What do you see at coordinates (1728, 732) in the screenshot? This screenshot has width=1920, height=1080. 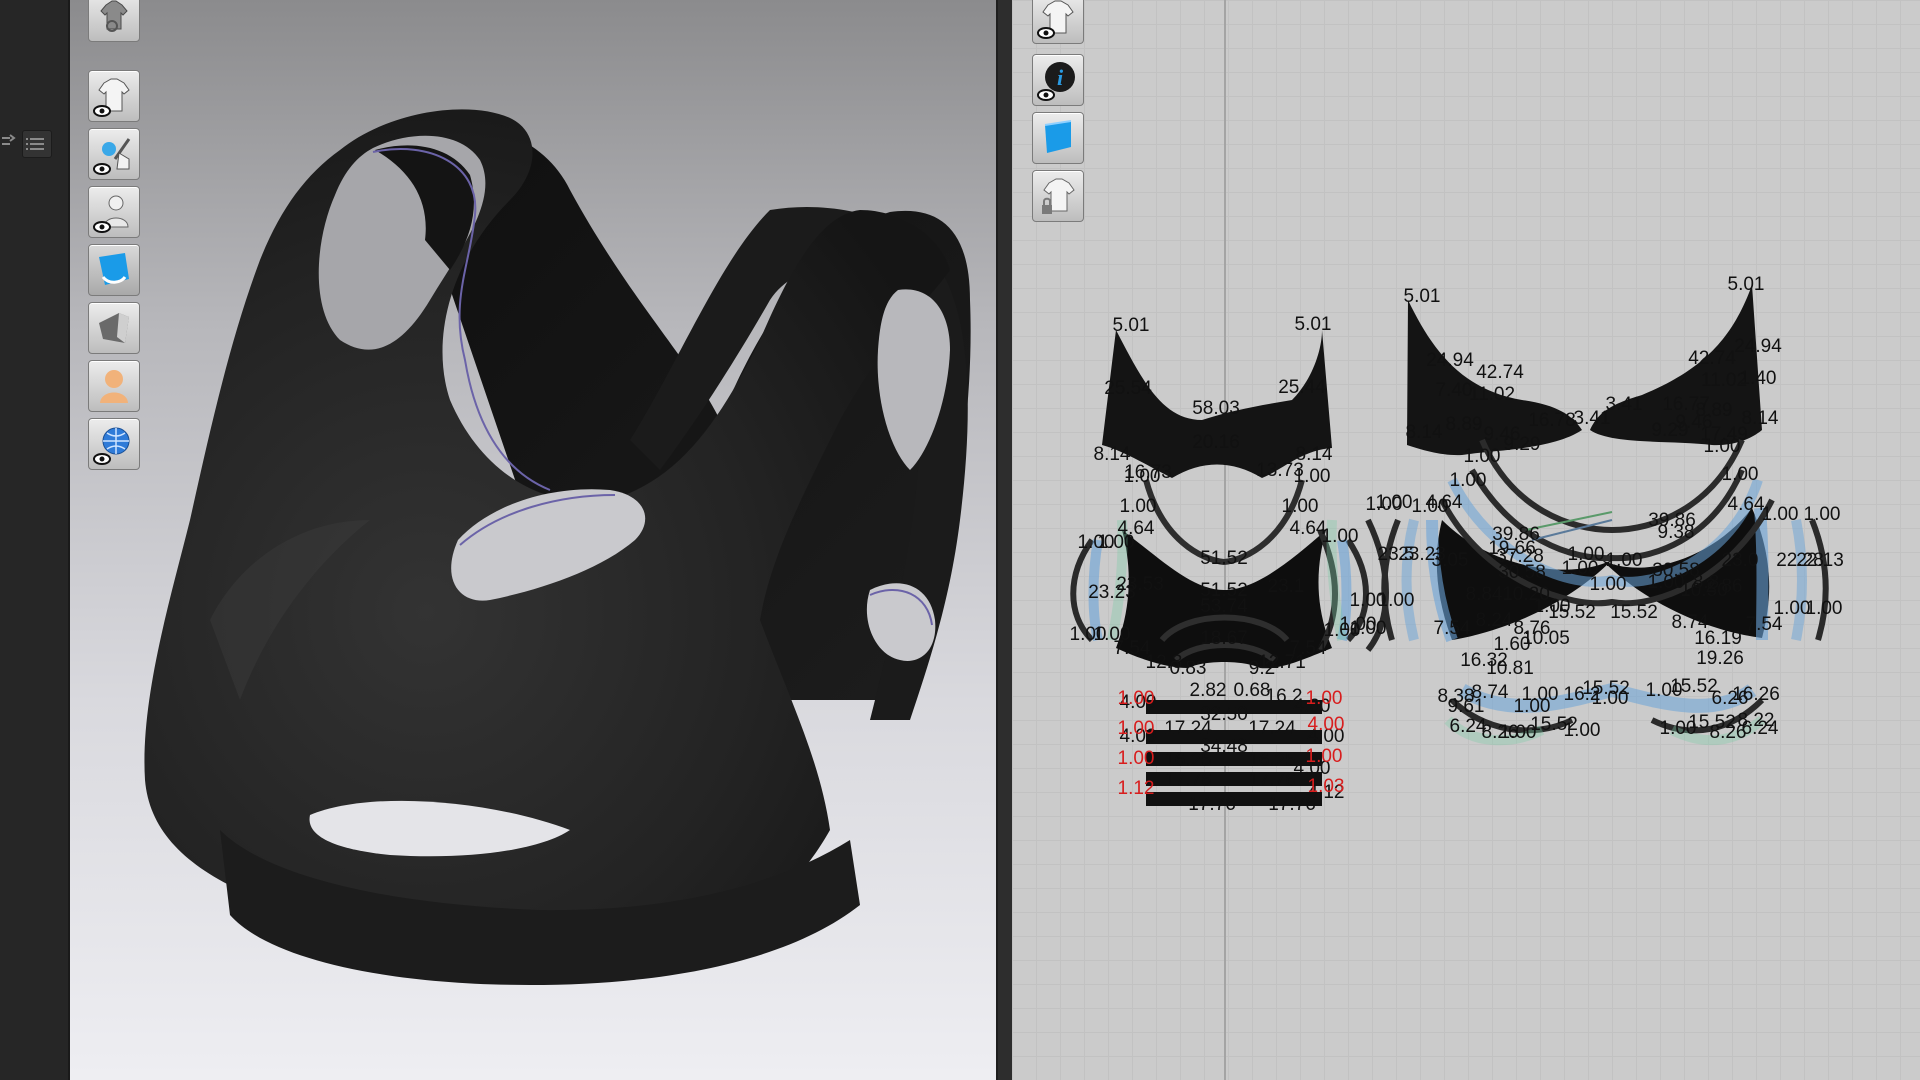 I see `seam-length-label: 8.26` at bounding box center [1728, 732].